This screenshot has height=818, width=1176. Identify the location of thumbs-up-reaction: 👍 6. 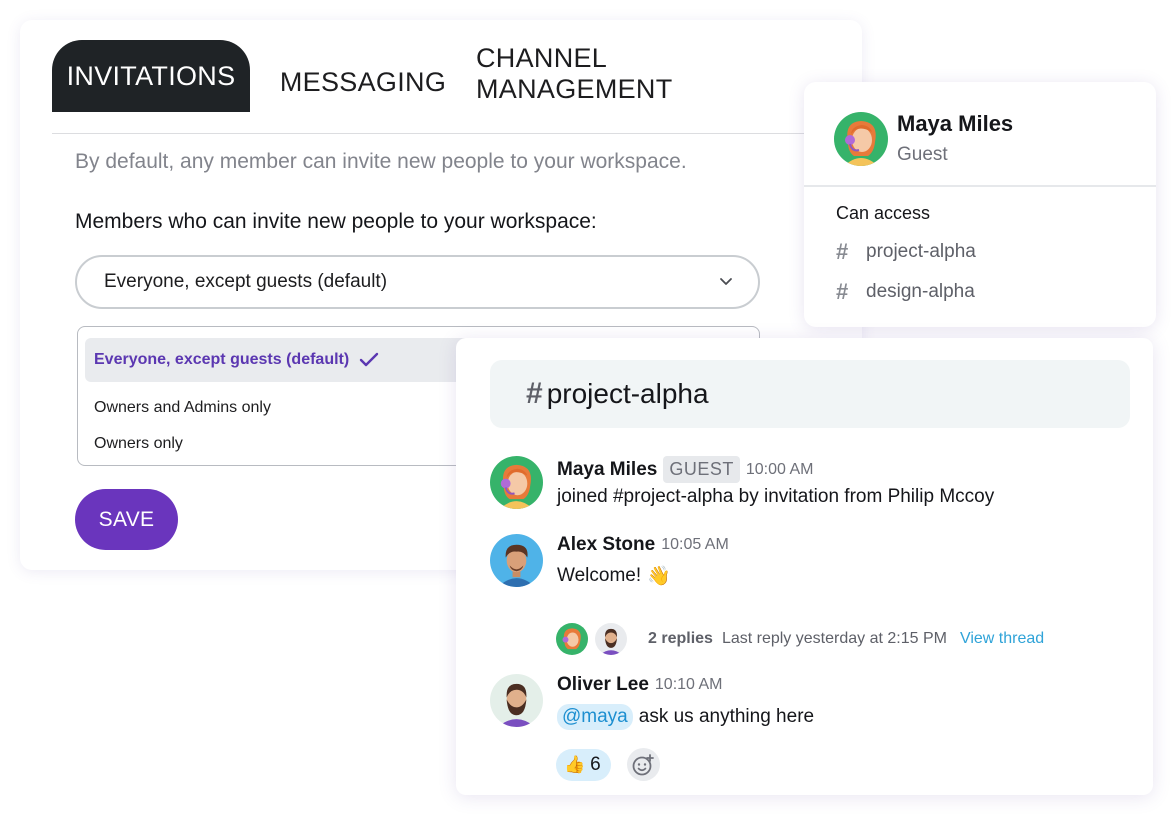
(583, 764).